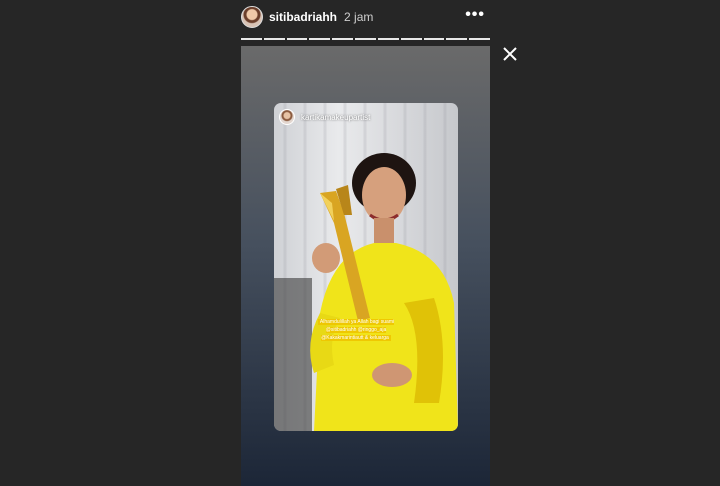  What do you see at coordinates (335, 117) in the screenshot?
I see `shared-username: kartikamakeupartist` at bounding box center [335, 117].